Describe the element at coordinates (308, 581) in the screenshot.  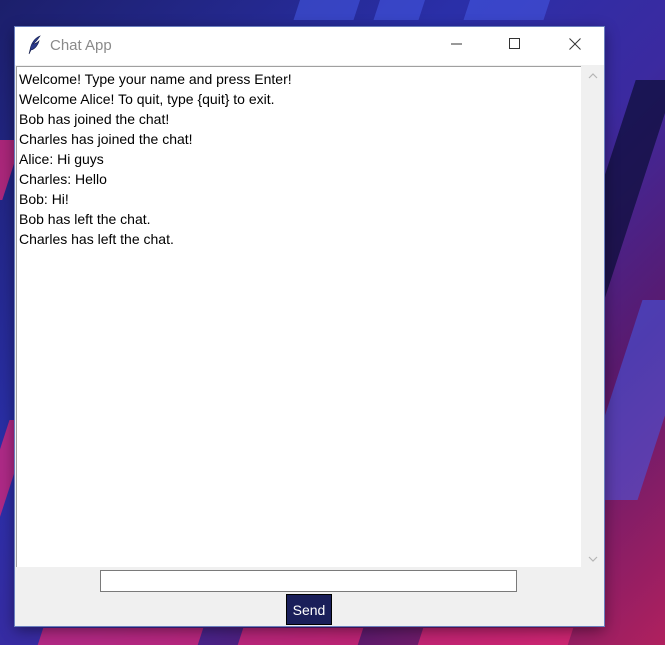
I see `message-input` at that location.